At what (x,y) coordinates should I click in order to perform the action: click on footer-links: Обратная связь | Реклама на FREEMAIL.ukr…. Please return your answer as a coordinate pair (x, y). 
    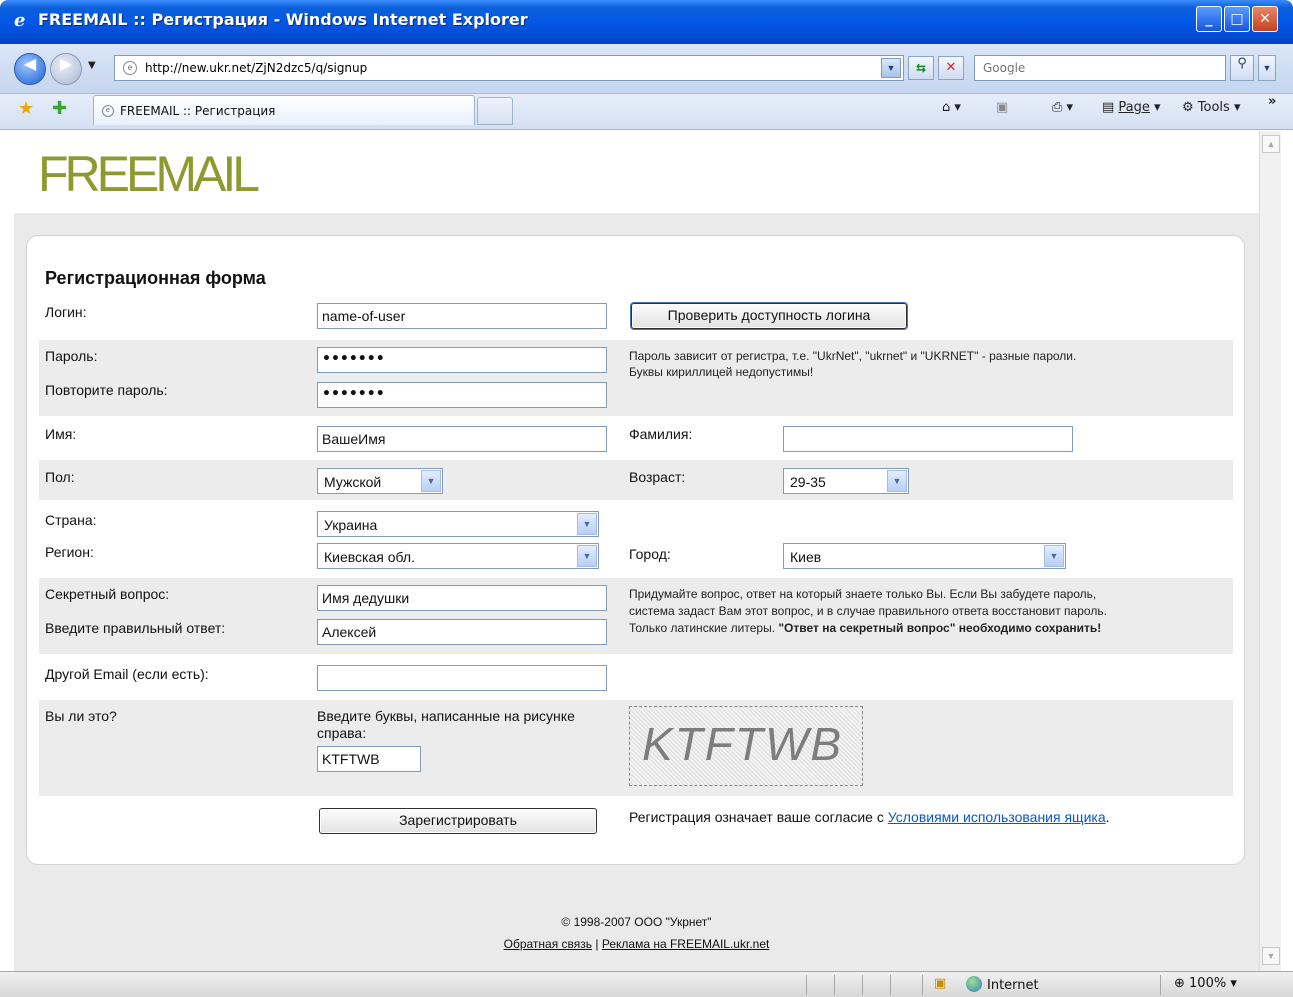
    Looking at the image, I should click on (636, 944).